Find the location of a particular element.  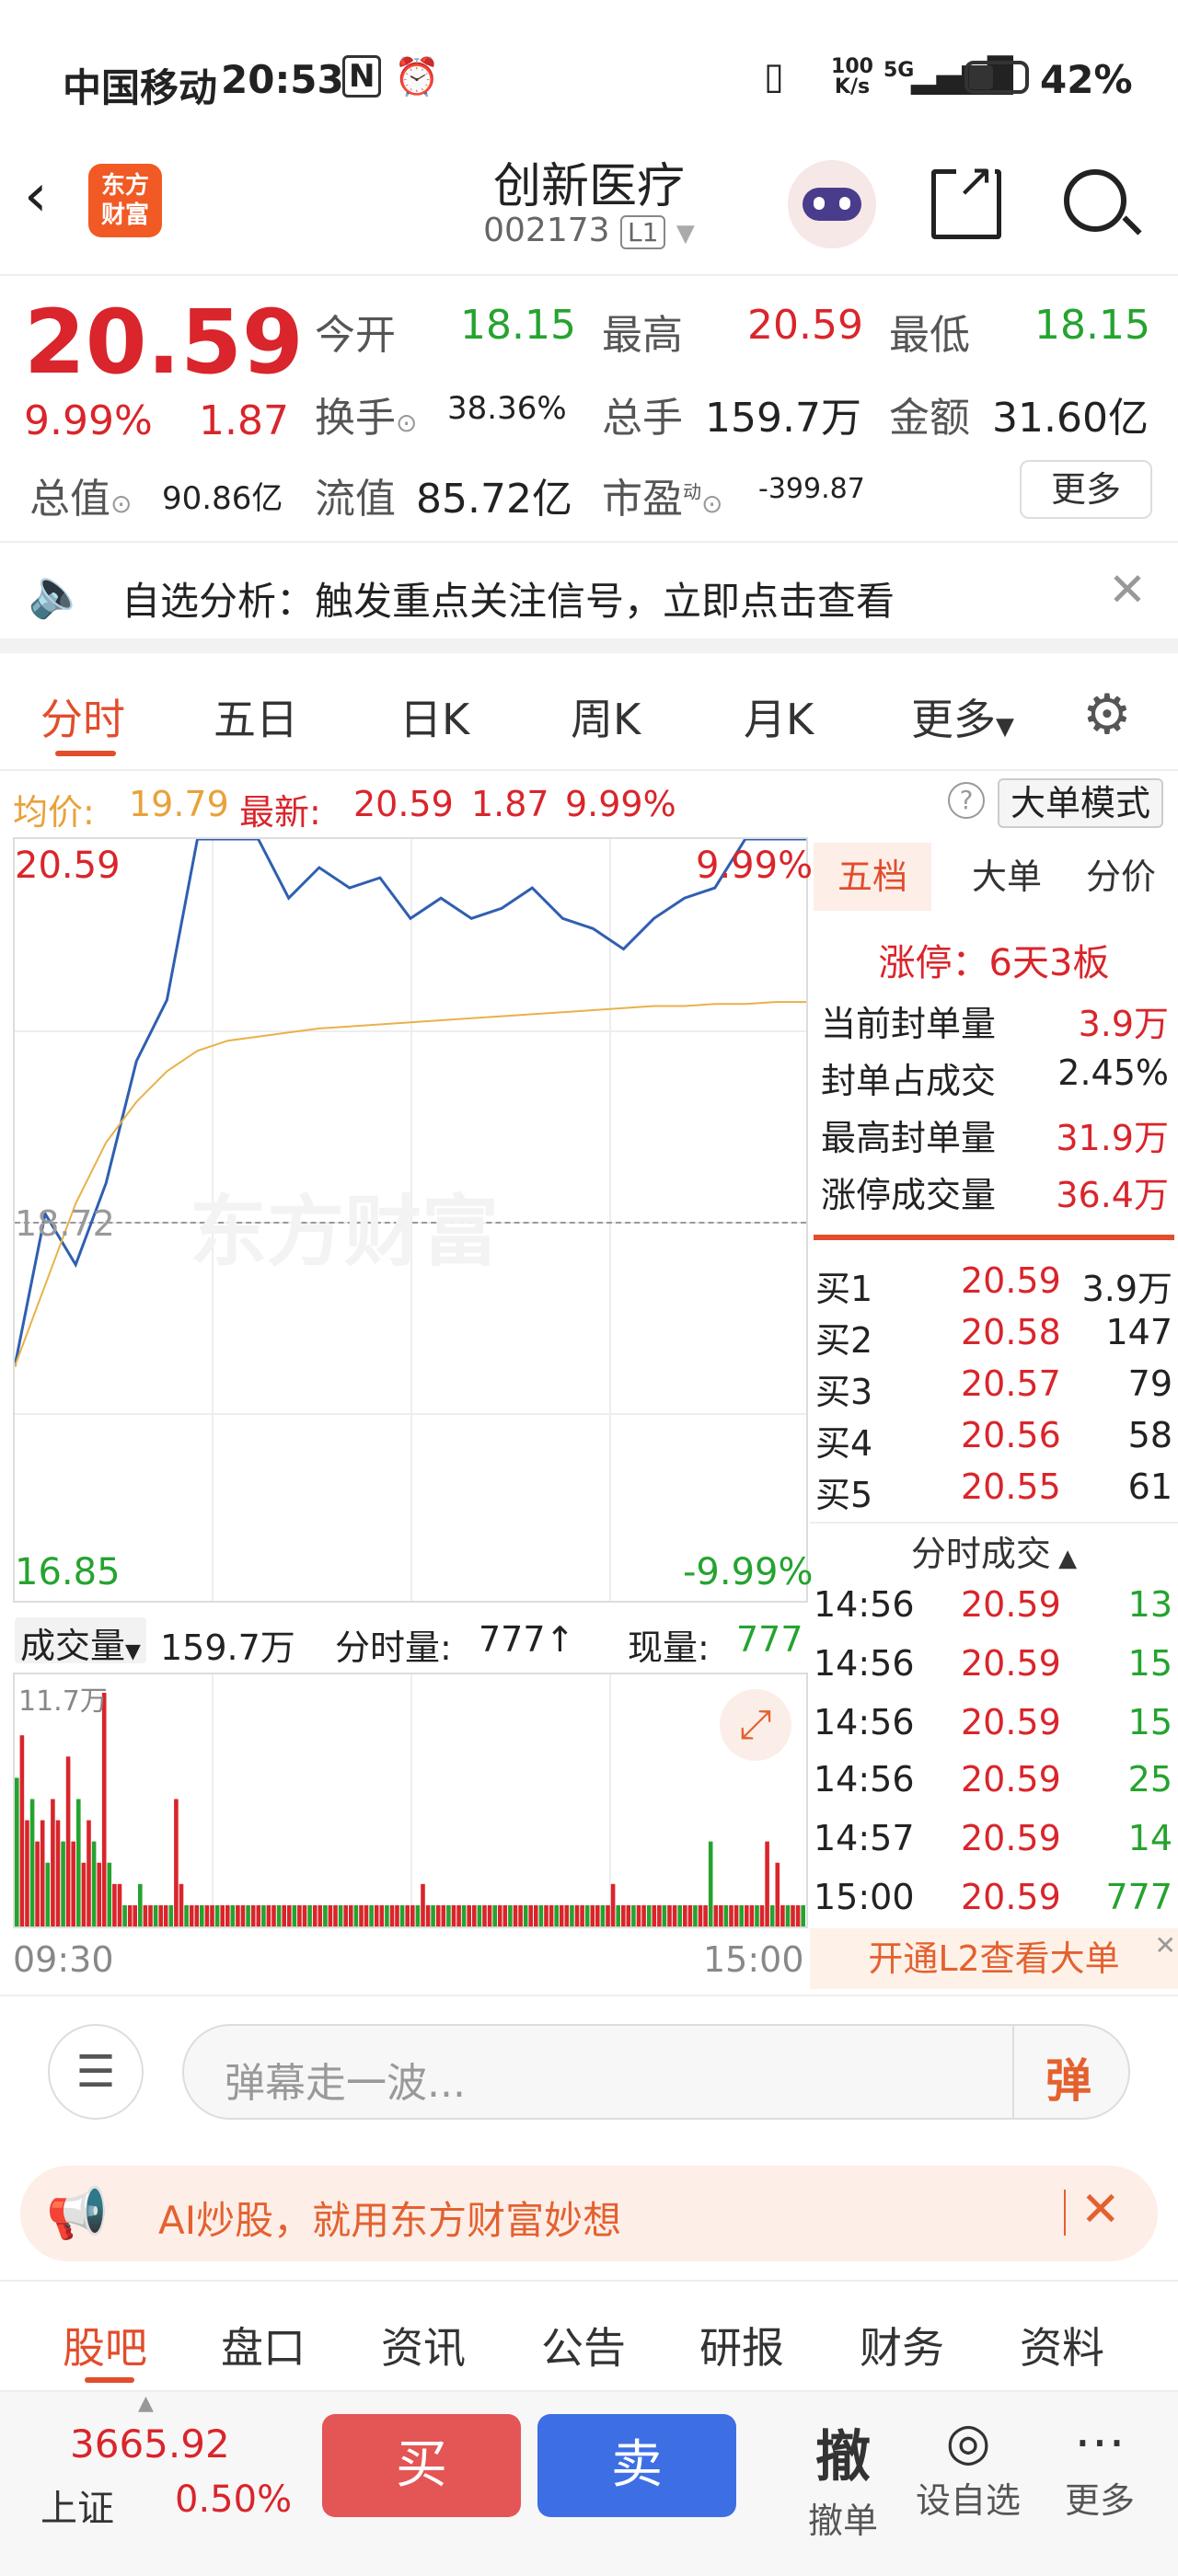

latest-label: 最新: is located at coordinates (280, 812).